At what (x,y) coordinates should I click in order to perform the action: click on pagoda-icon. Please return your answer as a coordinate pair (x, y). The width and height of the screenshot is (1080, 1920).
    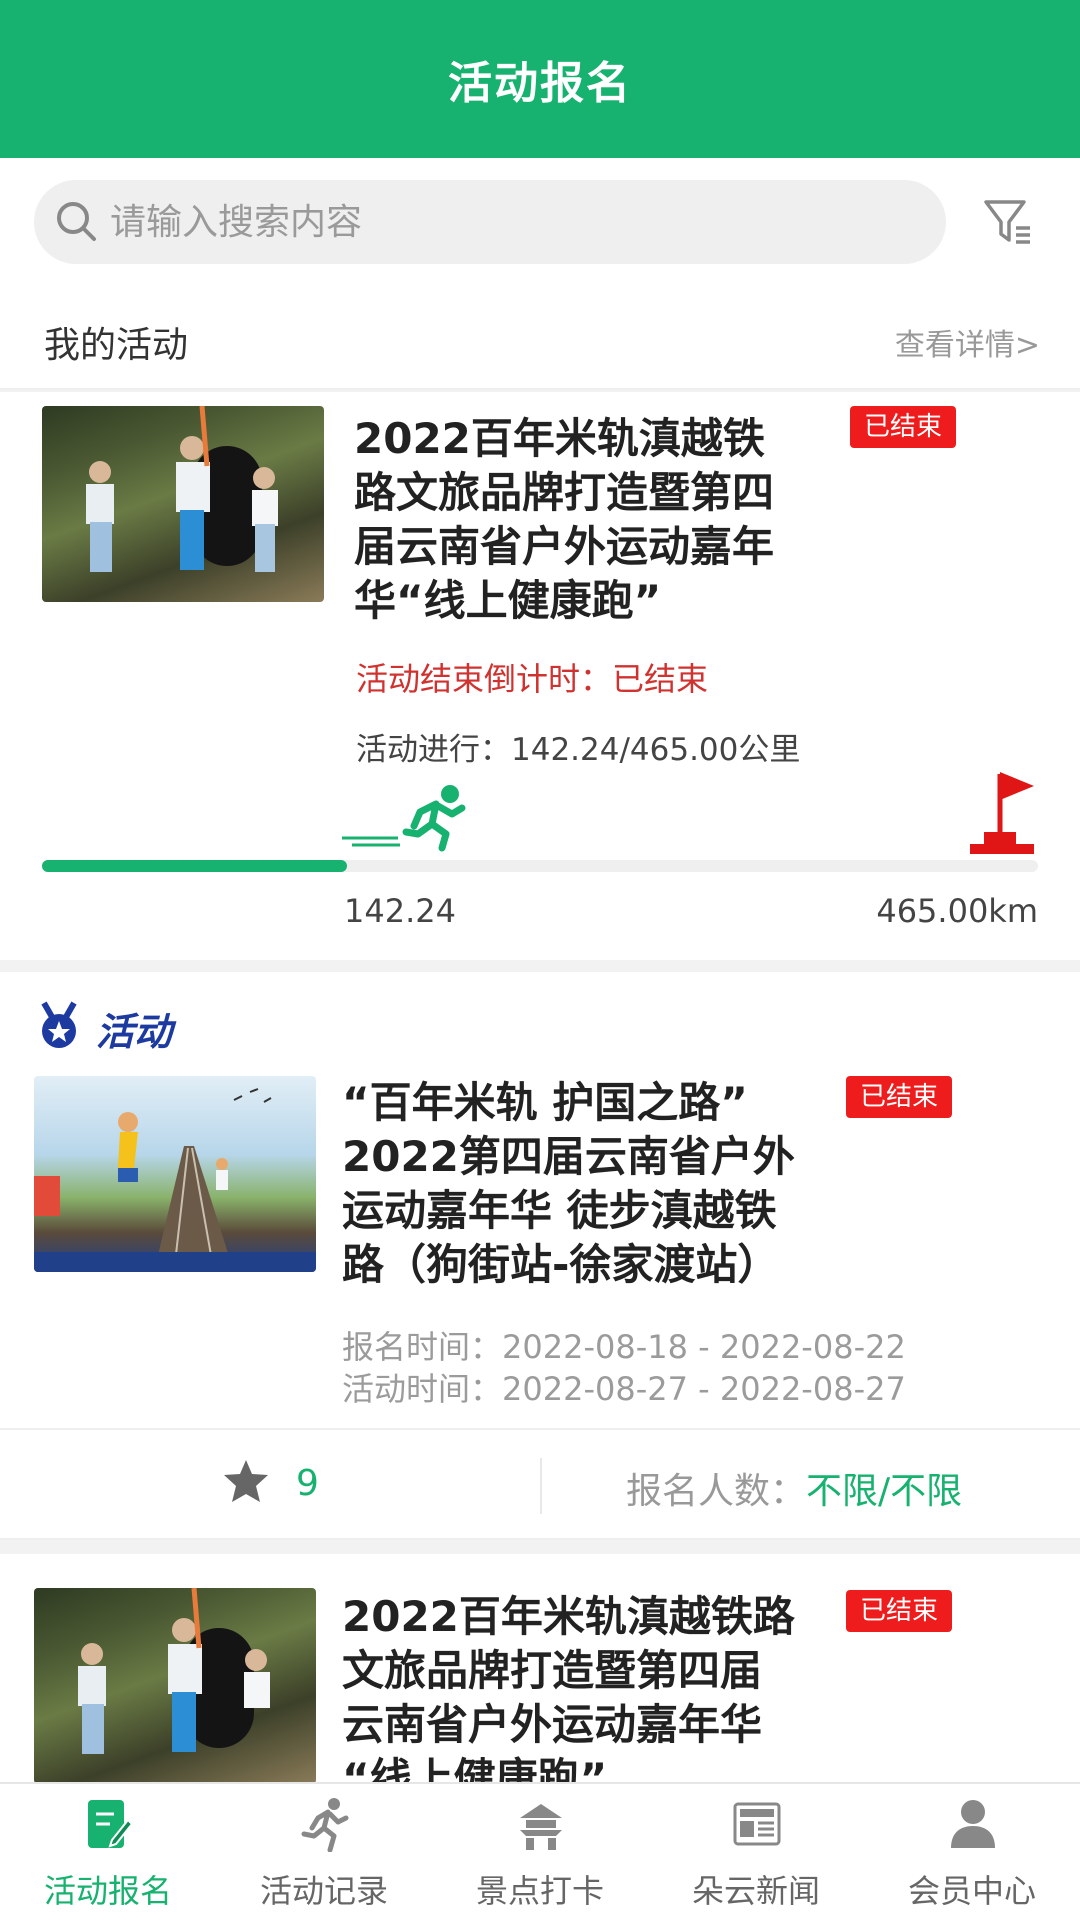
    Looking at the image, I should click on (541, 1824).